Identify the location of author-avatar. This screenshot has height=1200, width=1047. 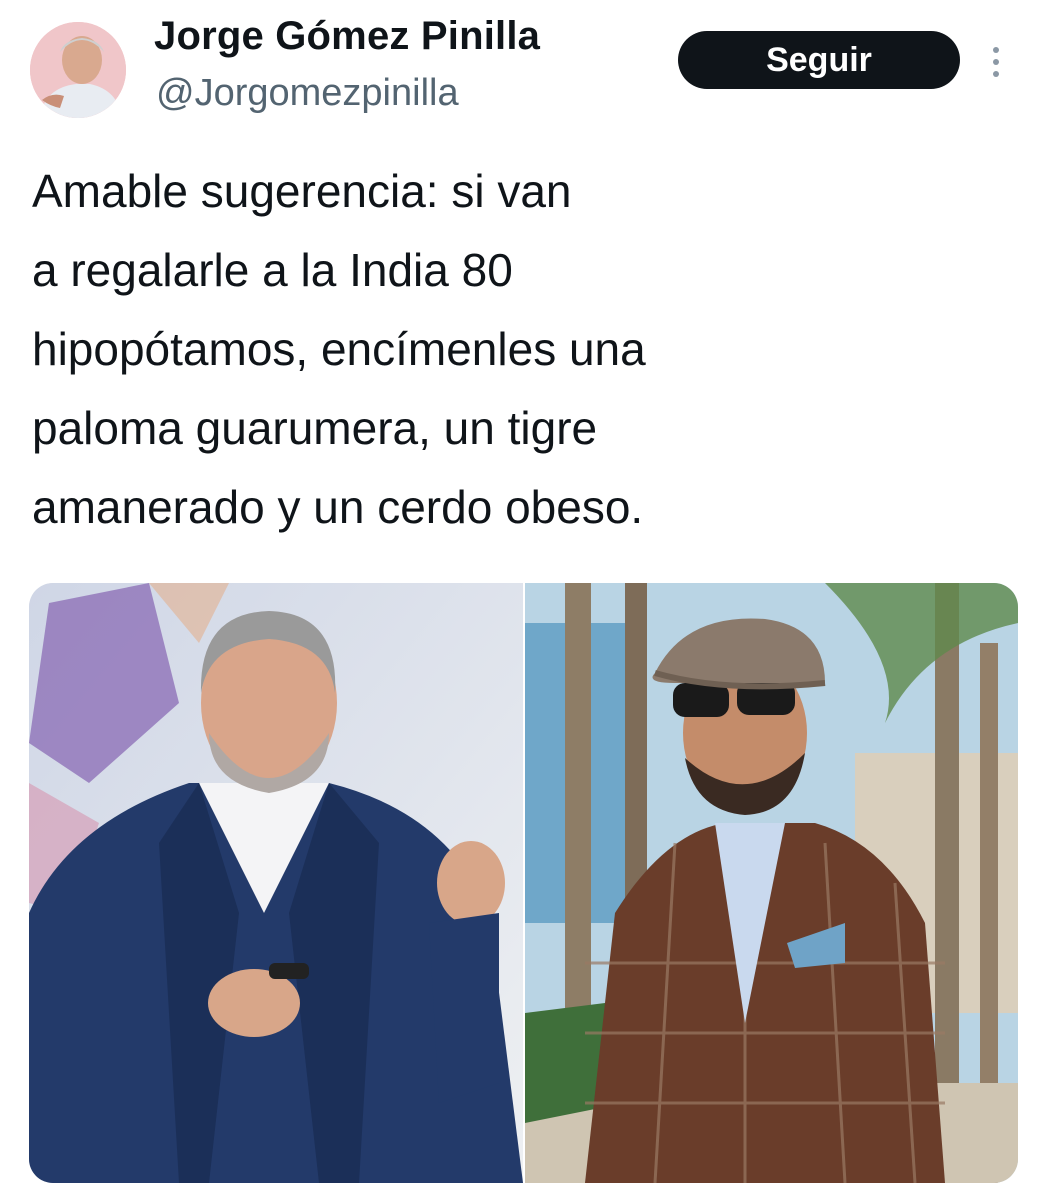
(78, 70).